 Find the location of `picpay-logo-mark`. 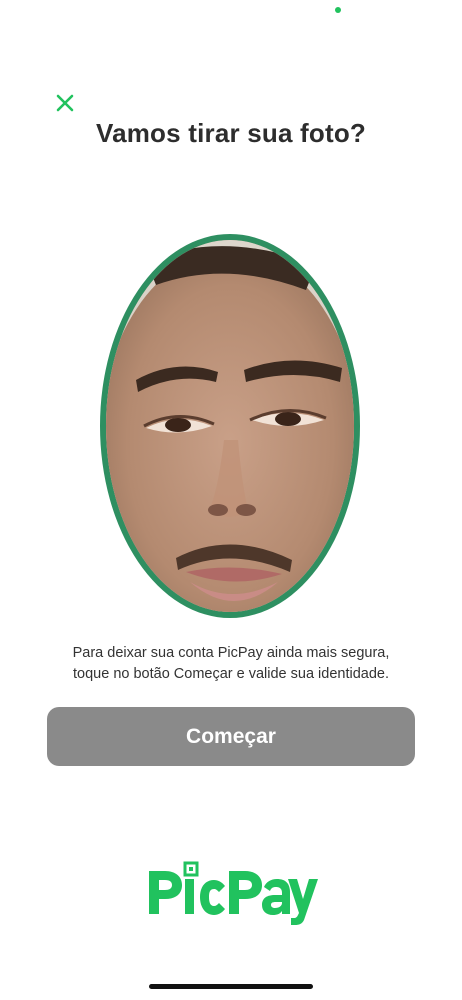

picpay-logo-mark is located at coordinates (233, 893).